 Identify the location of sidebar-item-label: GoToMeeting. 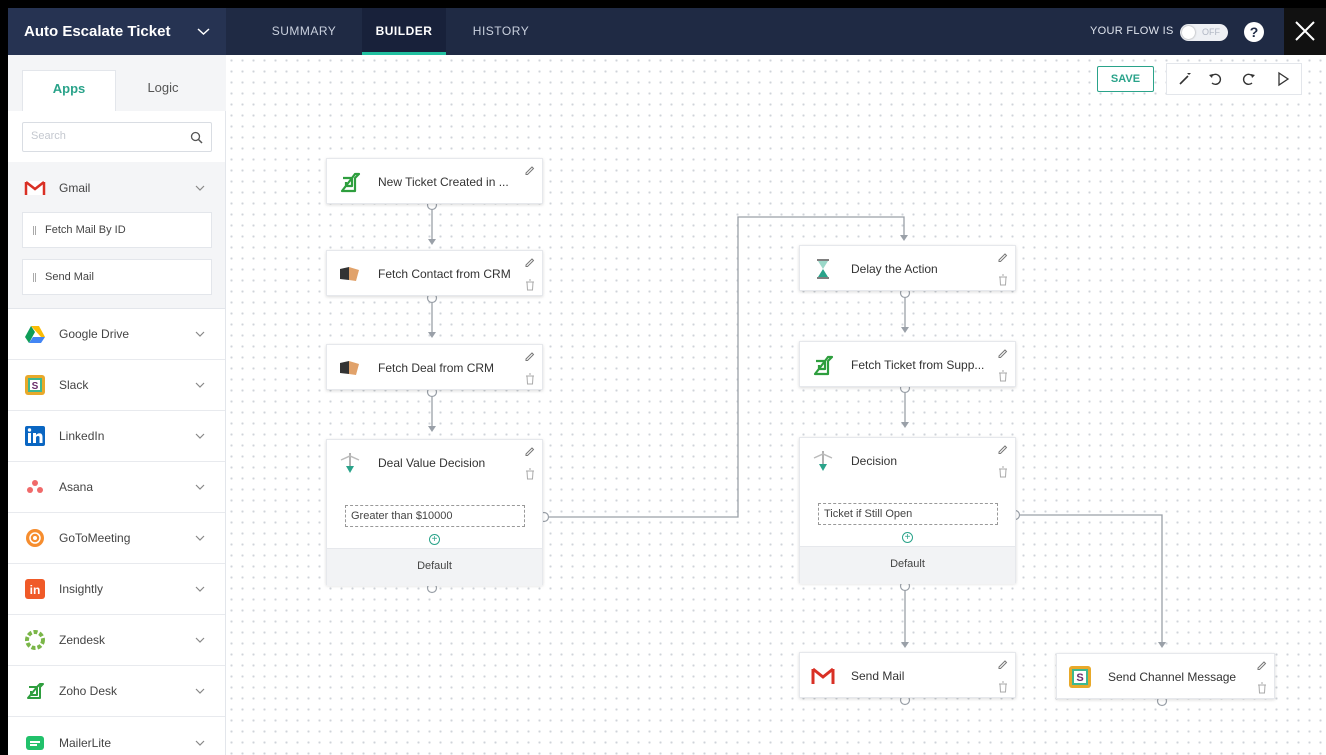
(95, 538).